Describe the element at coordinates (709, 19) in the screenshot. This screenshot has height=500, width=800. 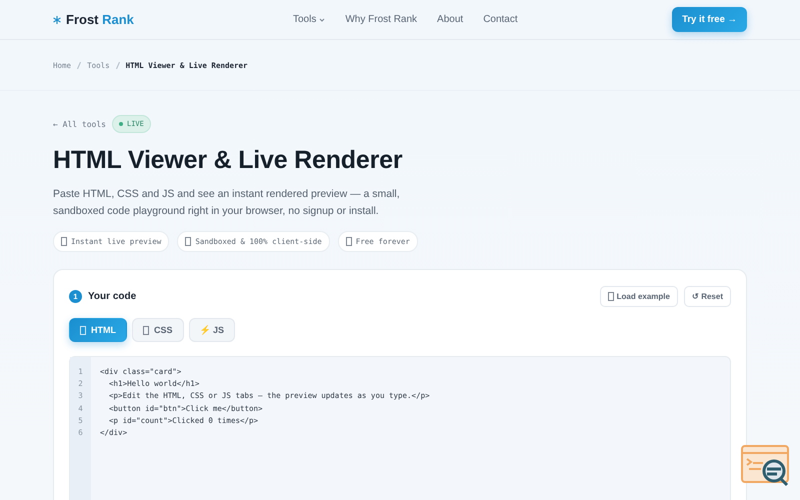
I see `try-free-button: Try it free →` at that location.